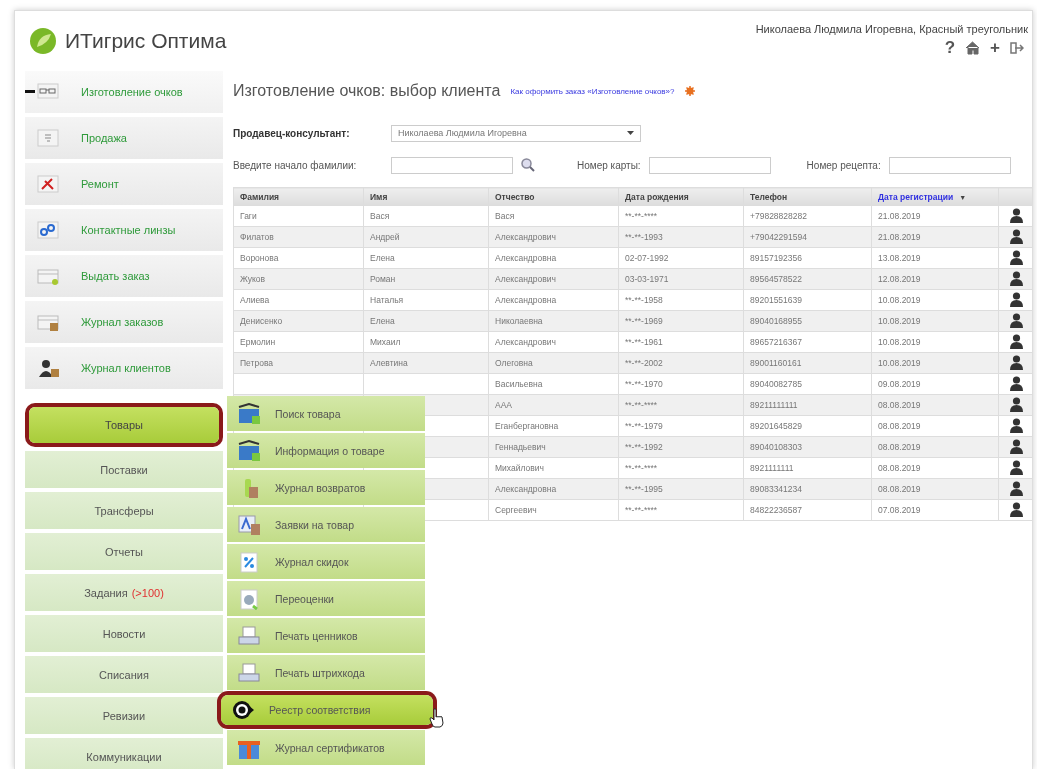 The width and height of the screenshot is (1037, 769). I want to click on window-box-icon, so click(48, 322).